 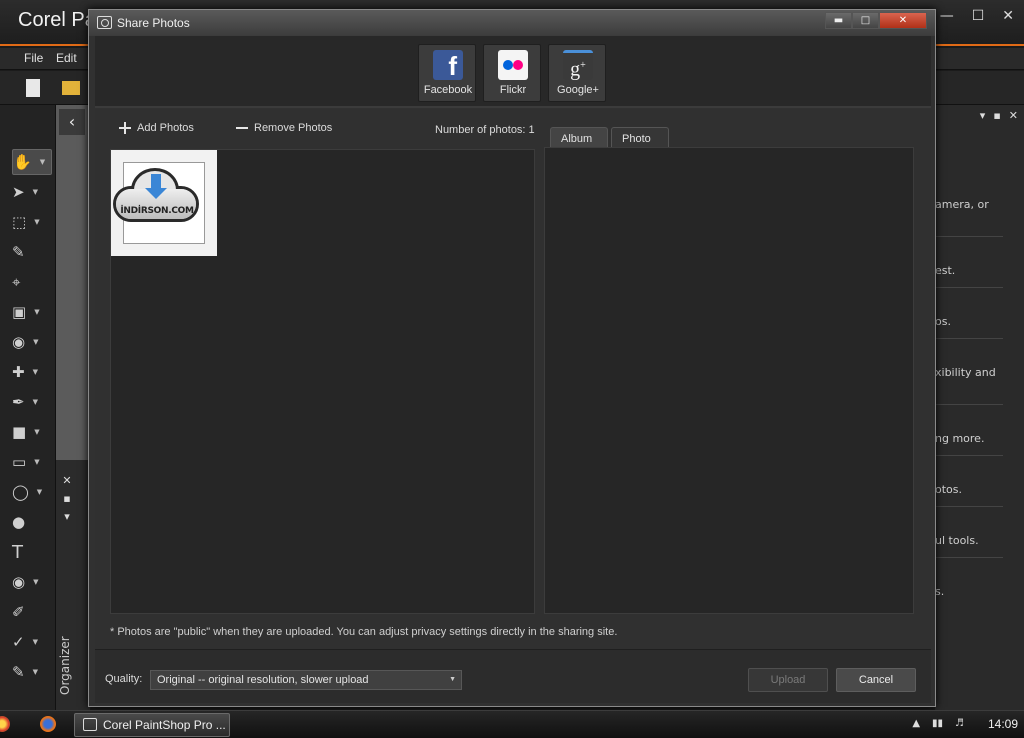 What do you see at coordinates (32, 492) in the screenshot?
I see `fill-tool-icon: ◯ ▼` at bounding box center [32, 492].